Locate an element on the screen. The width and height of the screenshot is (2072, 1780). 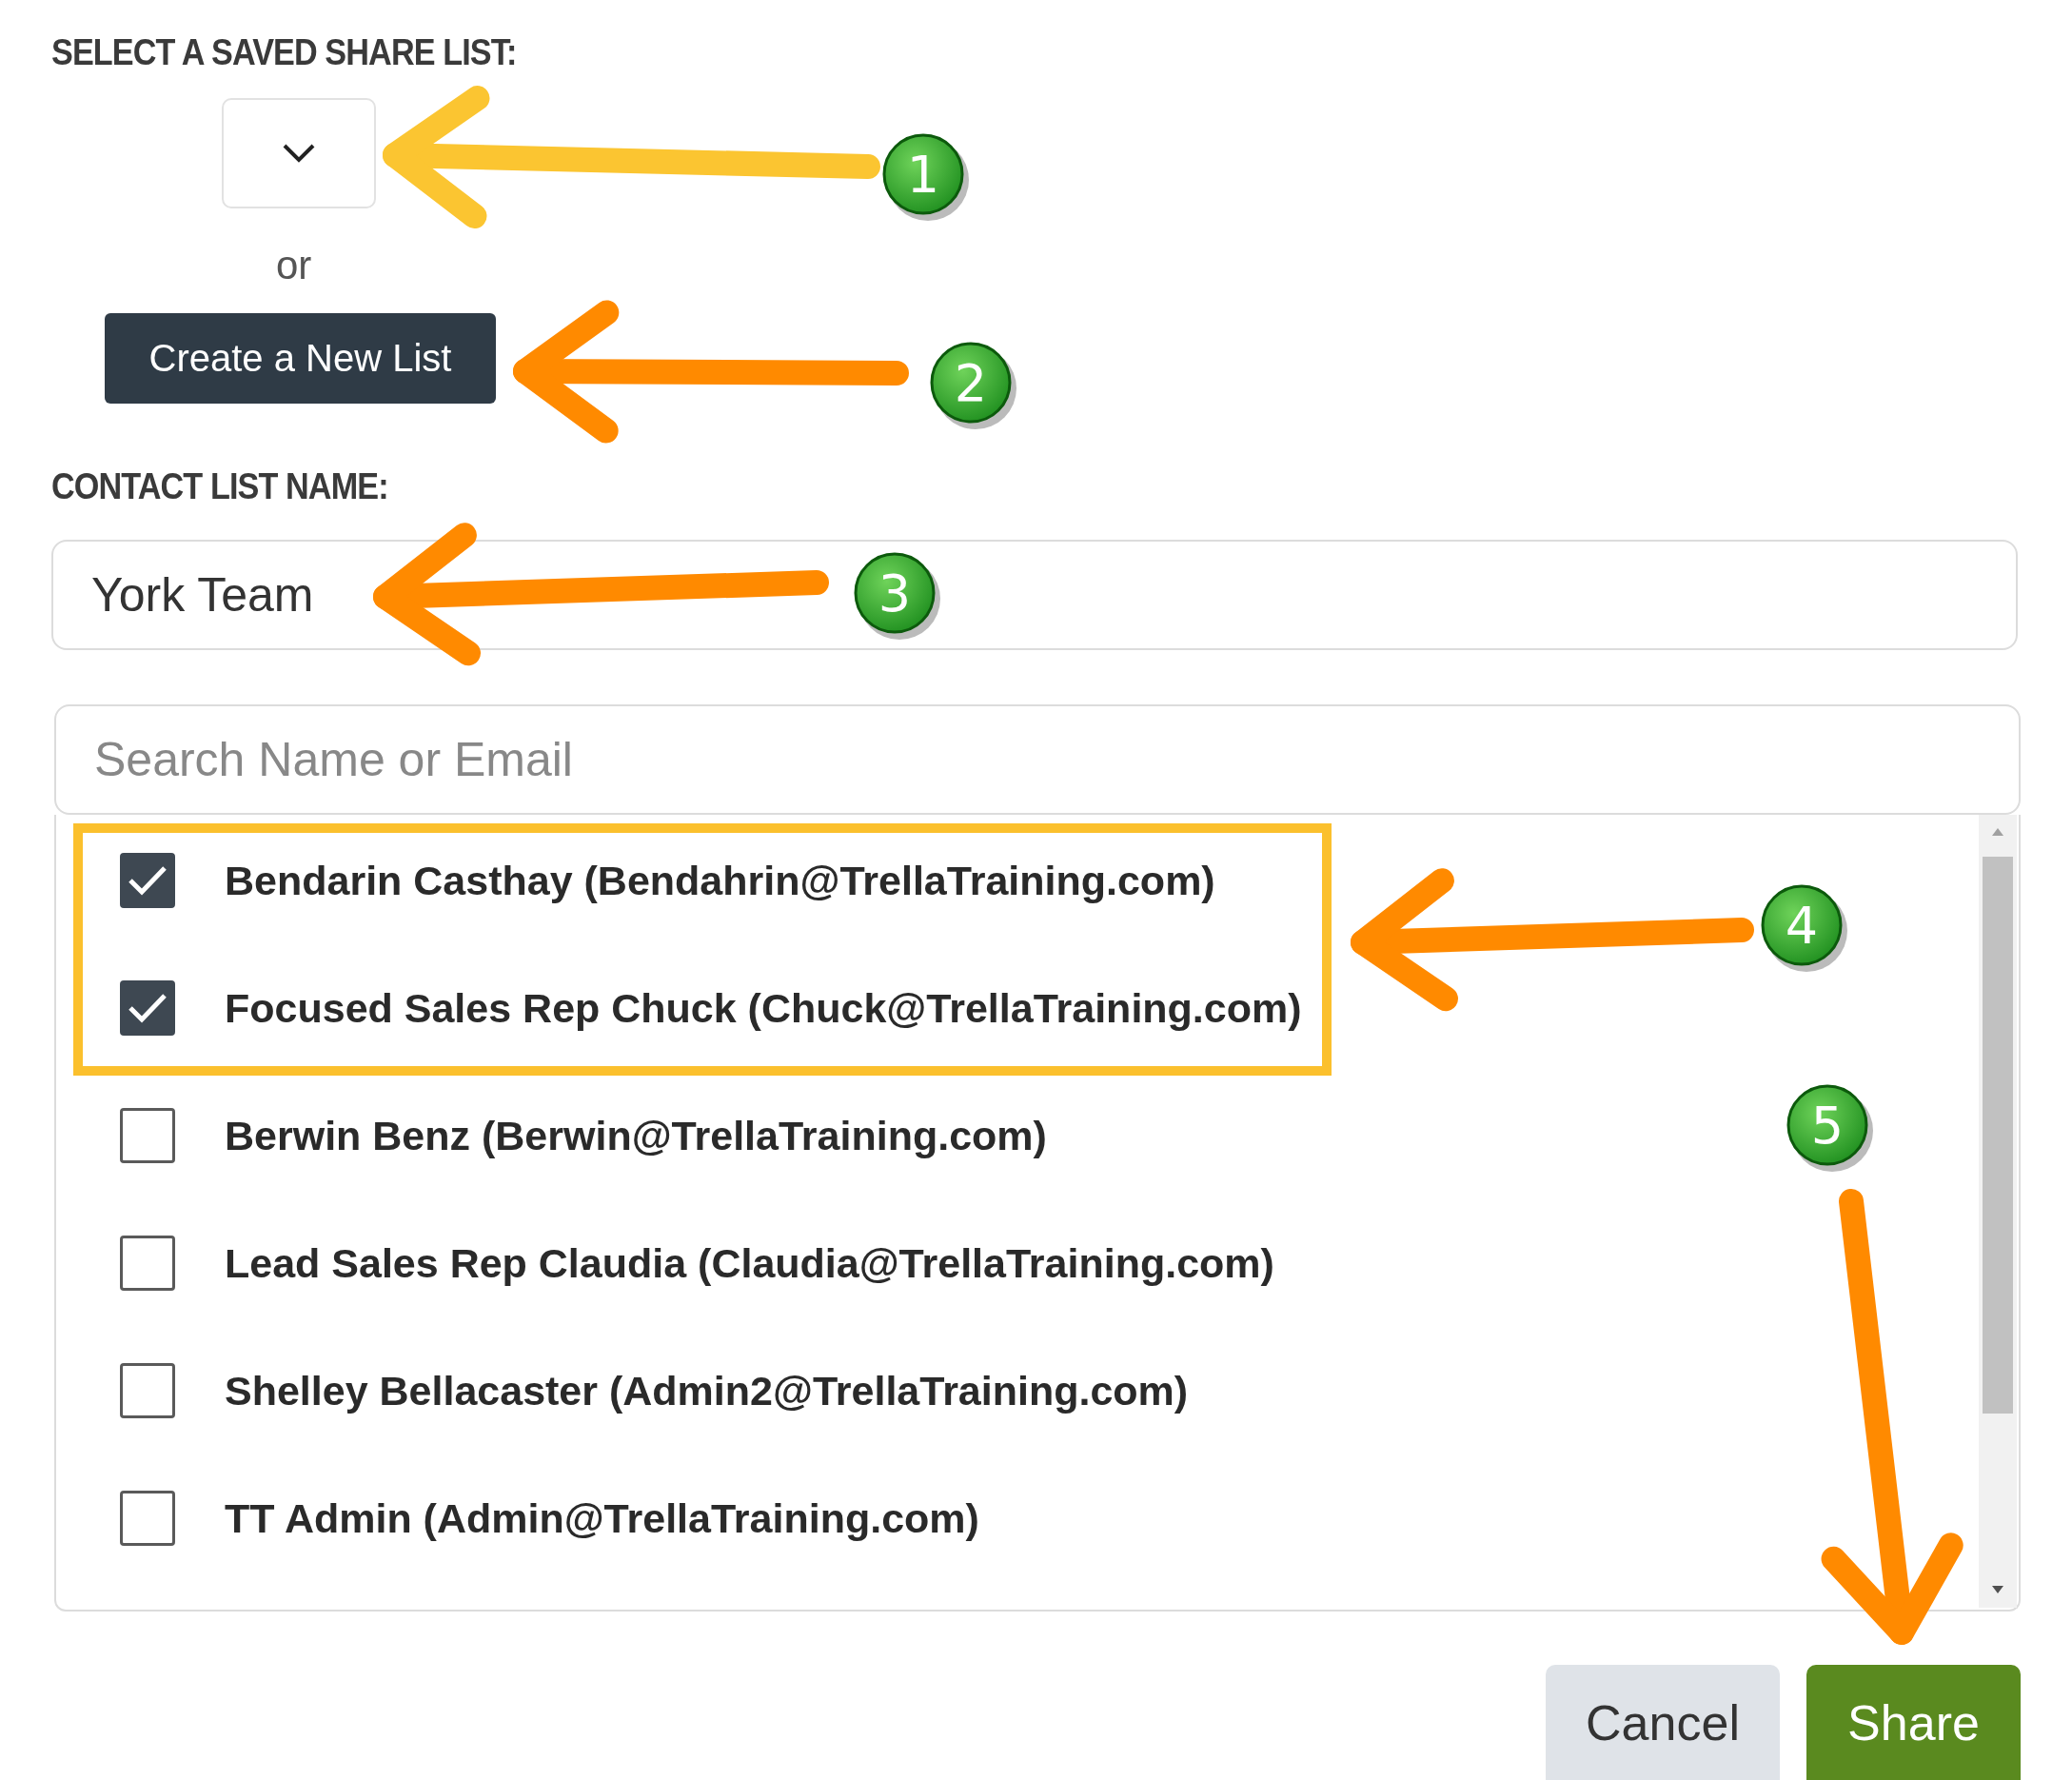
step-number: 1 is located at coordinates (925, 177).